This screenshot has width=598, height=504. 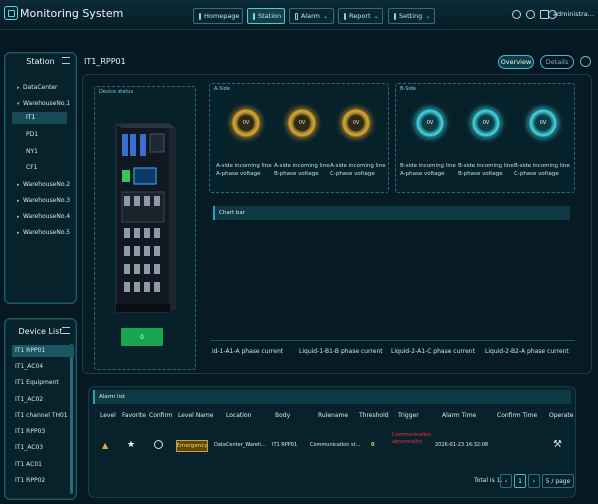 I want to click on col-confirm: Confirm, so click(x=161, y=415).